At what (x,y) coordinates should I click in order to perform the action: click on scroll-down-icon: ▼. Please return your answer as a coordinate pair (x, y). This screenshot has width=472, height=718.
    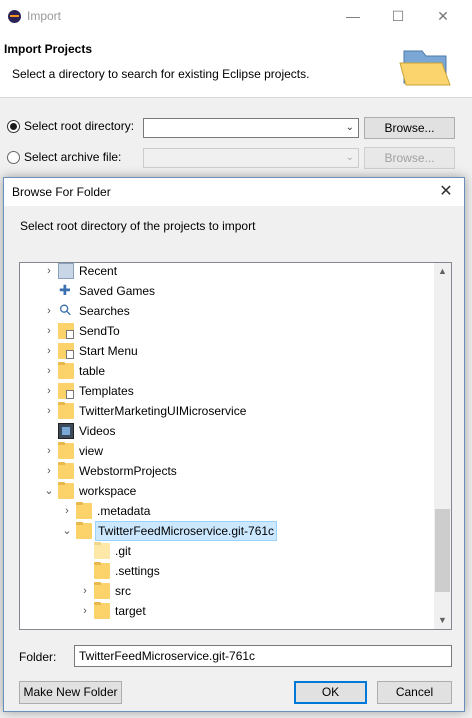
    Looking at the image, I should click on (442, 620).